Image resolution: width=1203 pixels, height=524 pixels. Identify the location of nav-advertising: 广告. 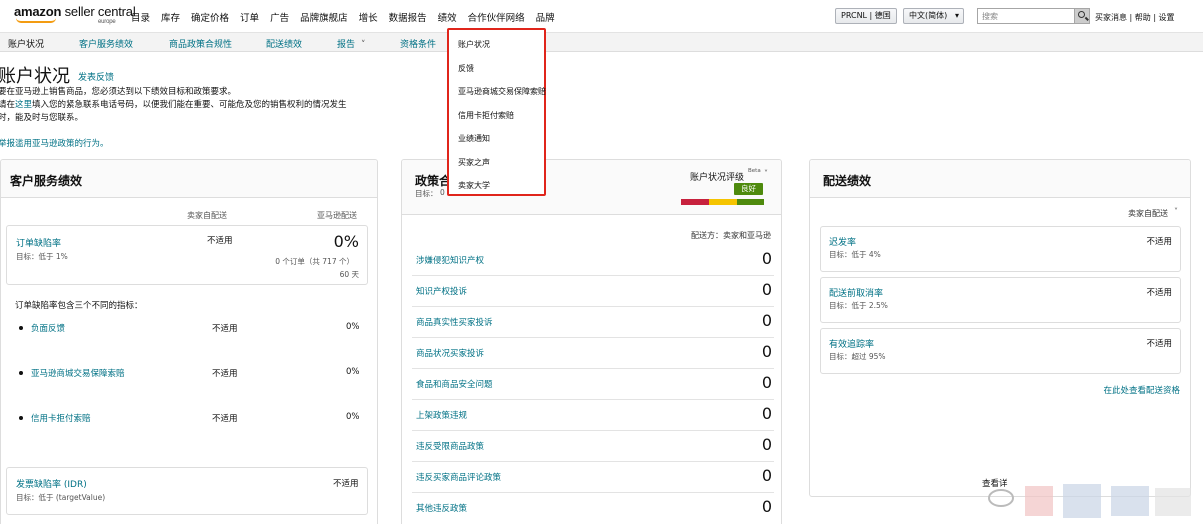
(279, 17).